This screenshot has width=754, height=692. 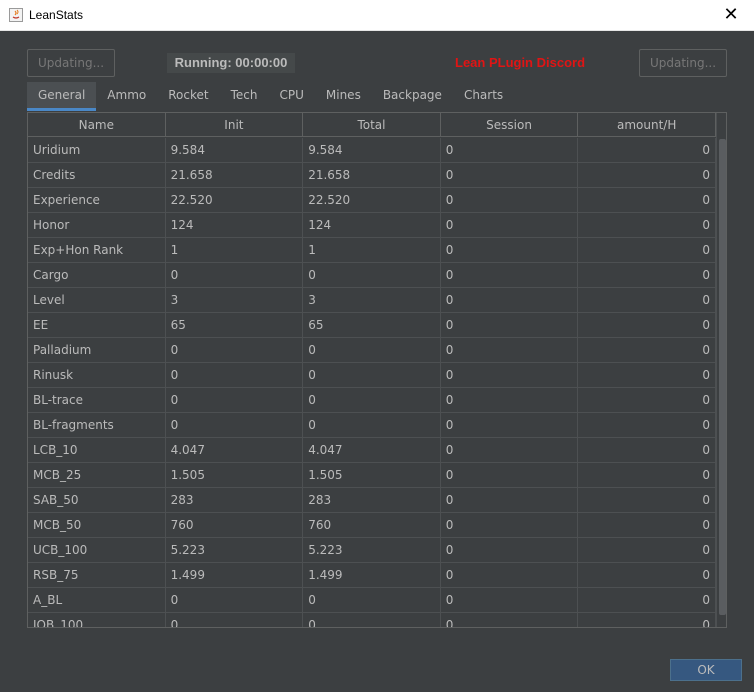 What do you see at coordinates (97, 425) in the screenshot?
I see `table-cell: BL-fragments` at bounding box center [97, 425].